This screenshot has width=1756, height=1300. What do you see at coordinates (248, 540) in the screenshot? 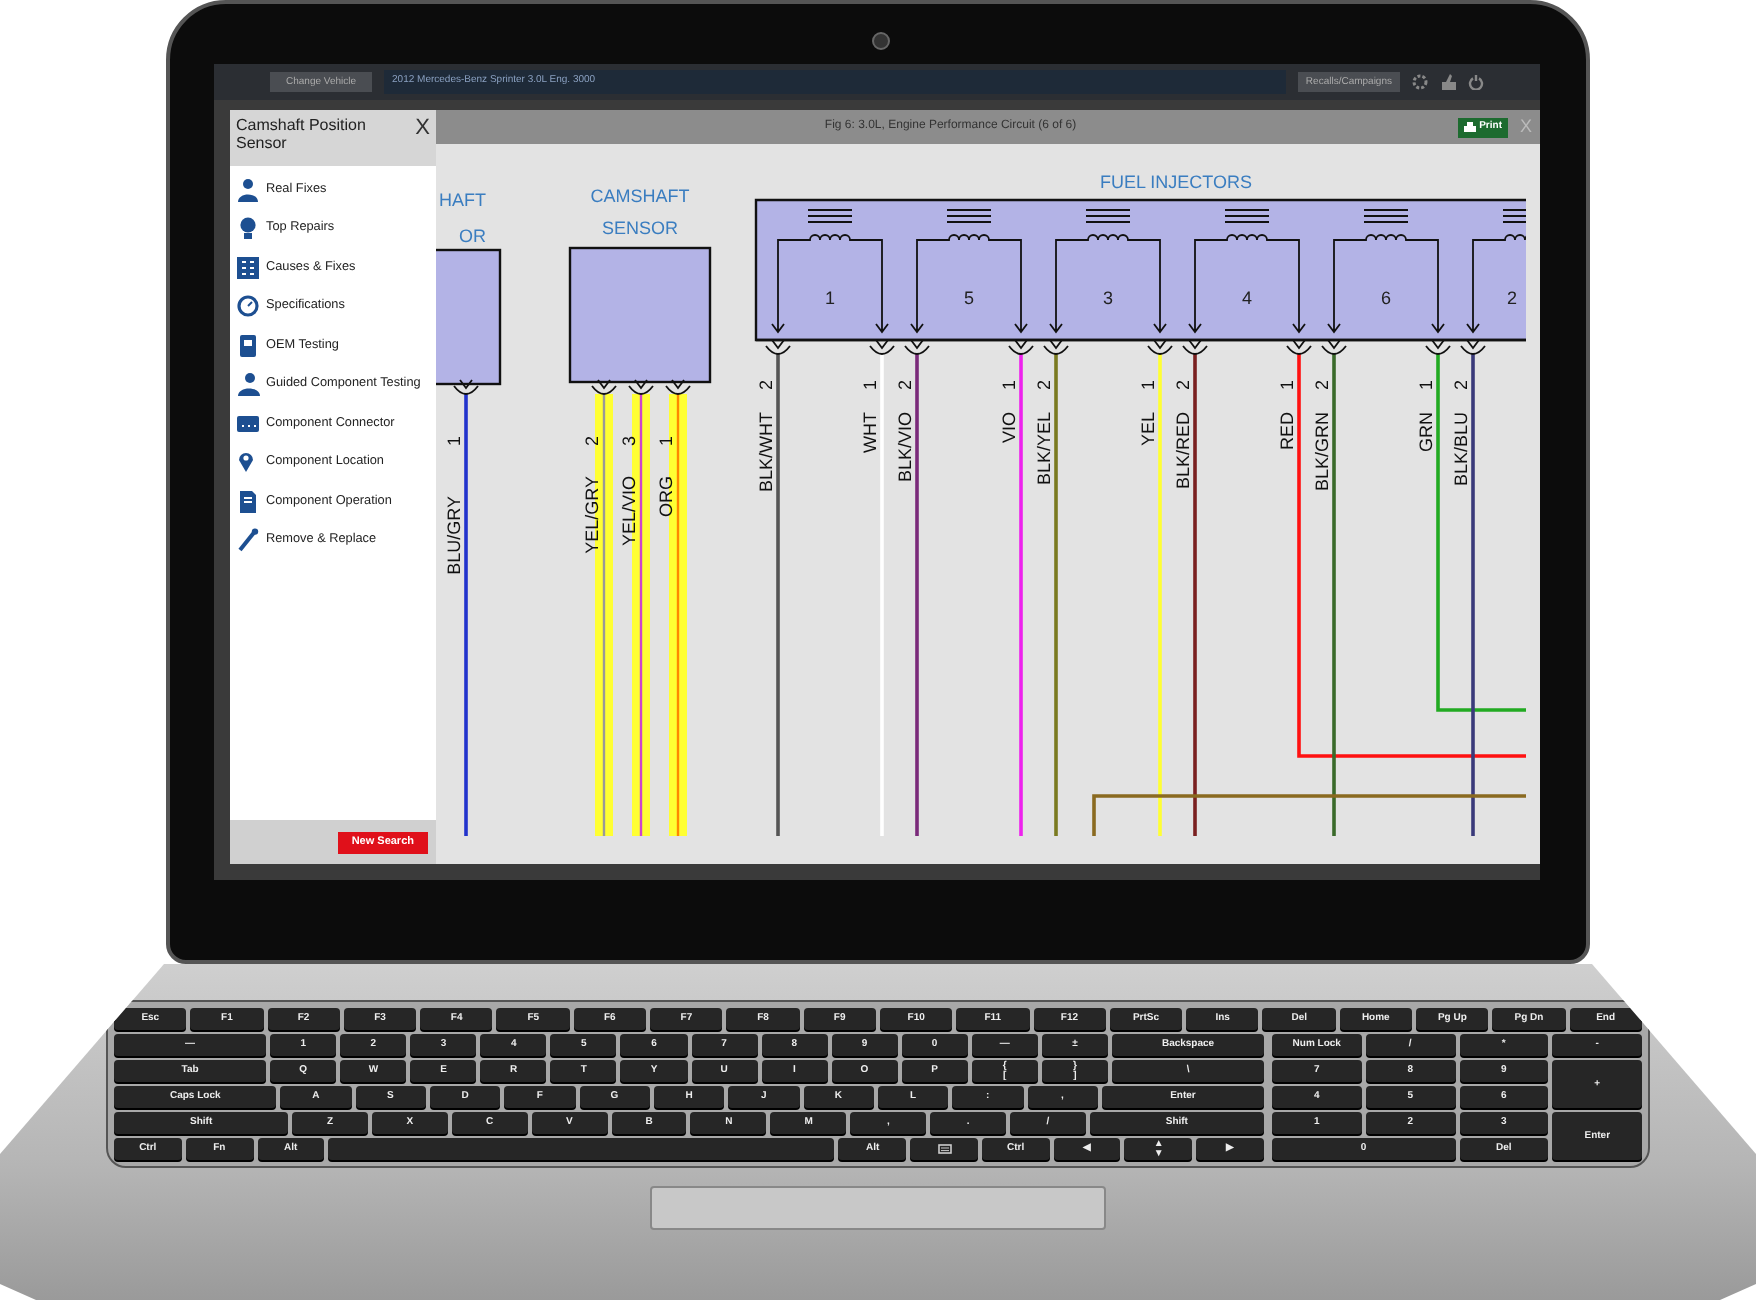
I see `wrench-icon` at bounding box center [248, 540].